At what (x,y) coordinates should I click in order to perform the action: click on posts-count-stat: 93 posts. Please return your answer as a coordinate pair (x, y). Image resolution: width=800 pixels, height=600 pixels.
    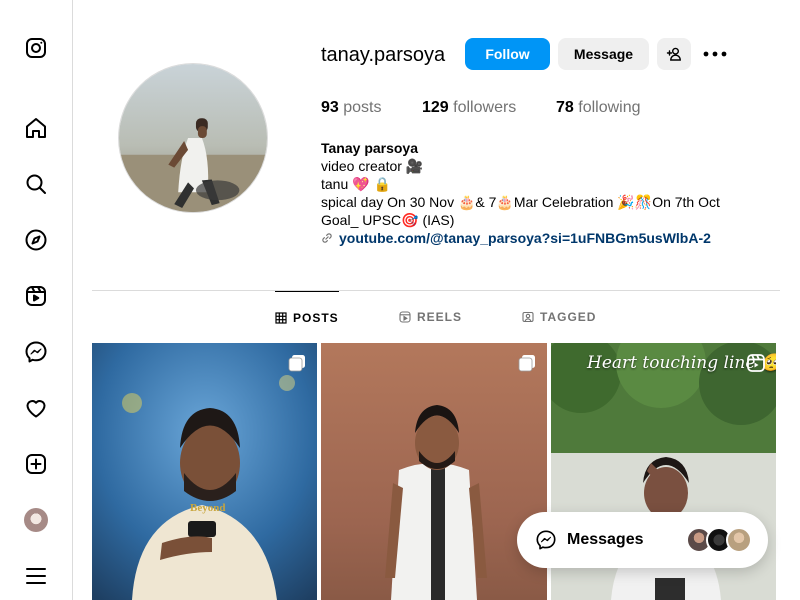
    Looking at the image, I should click on (351, 108).